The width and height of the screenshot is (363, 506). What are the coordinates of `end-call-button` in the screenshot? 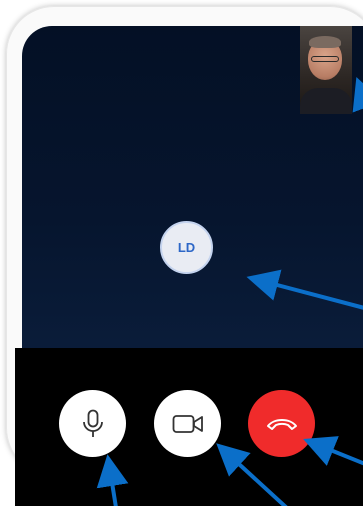 It's located at (281, 423).